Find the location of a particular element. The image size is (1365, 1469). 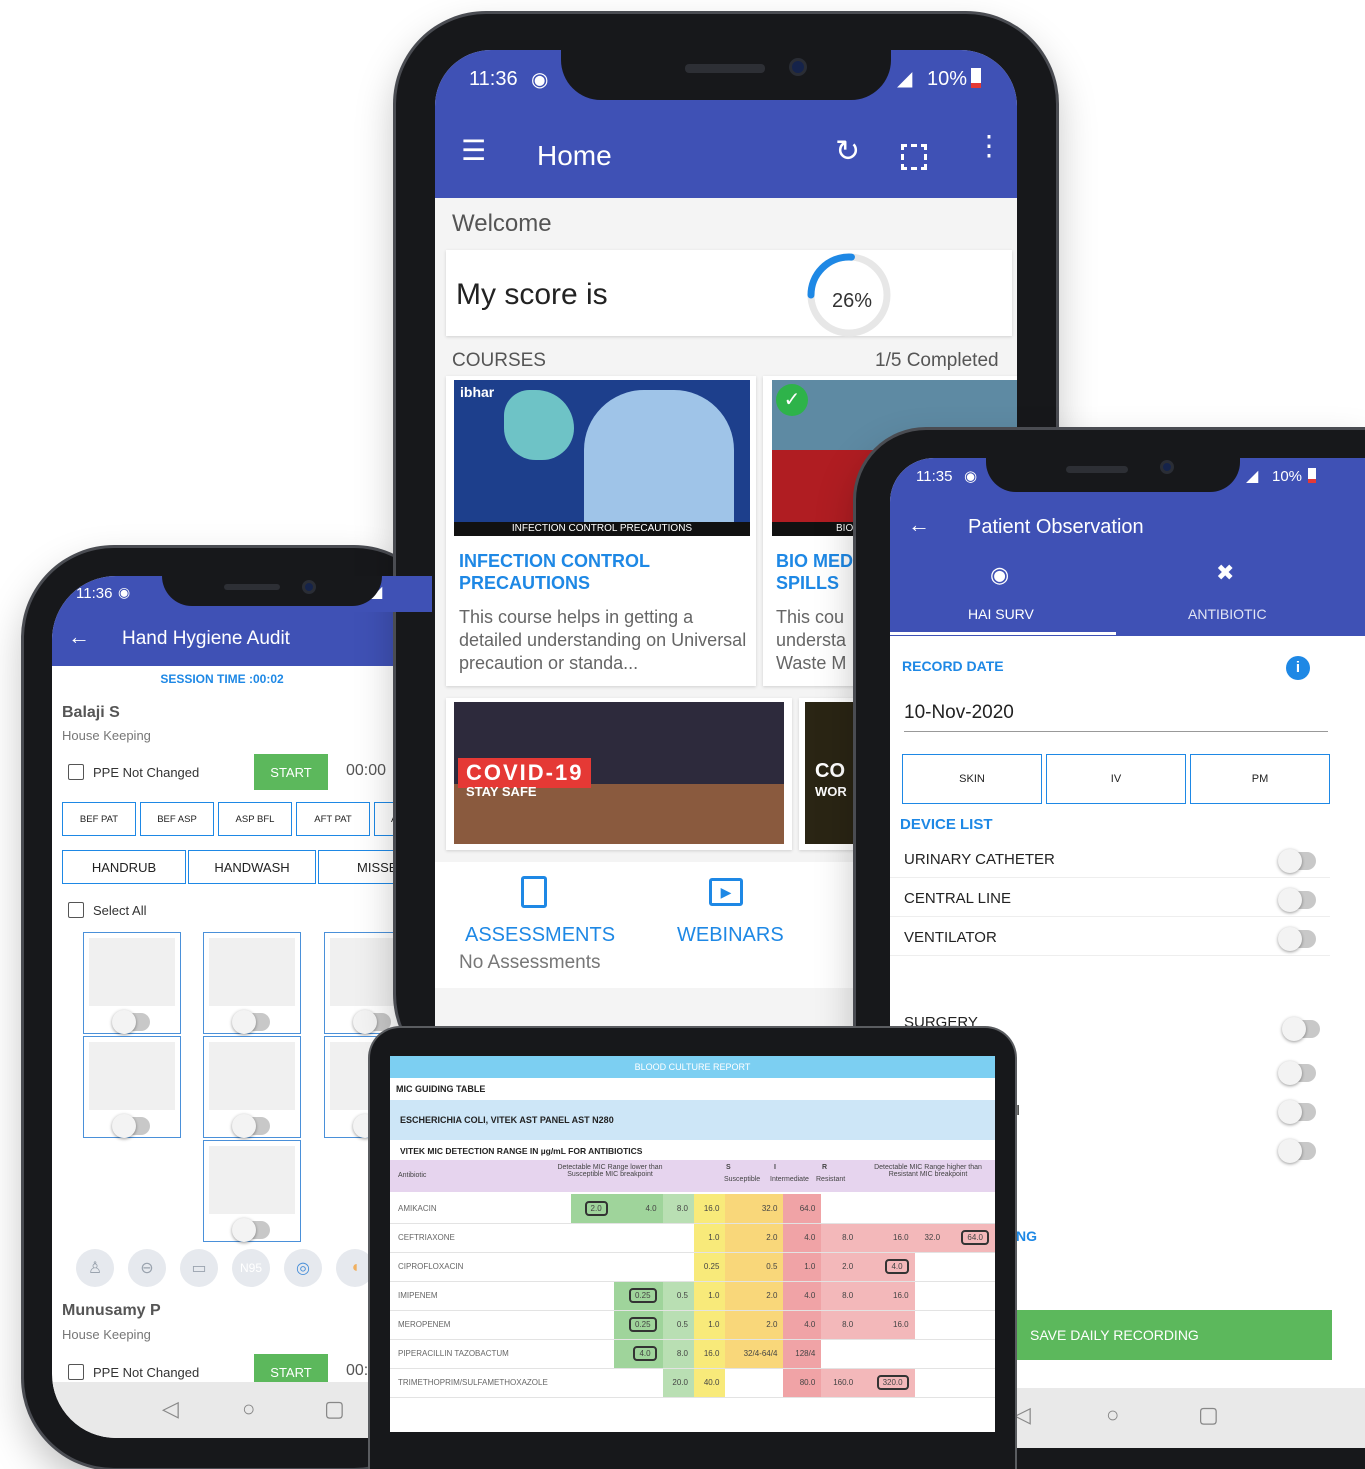

webinars-label: WEBINARS is located at coordinates (730, 935).